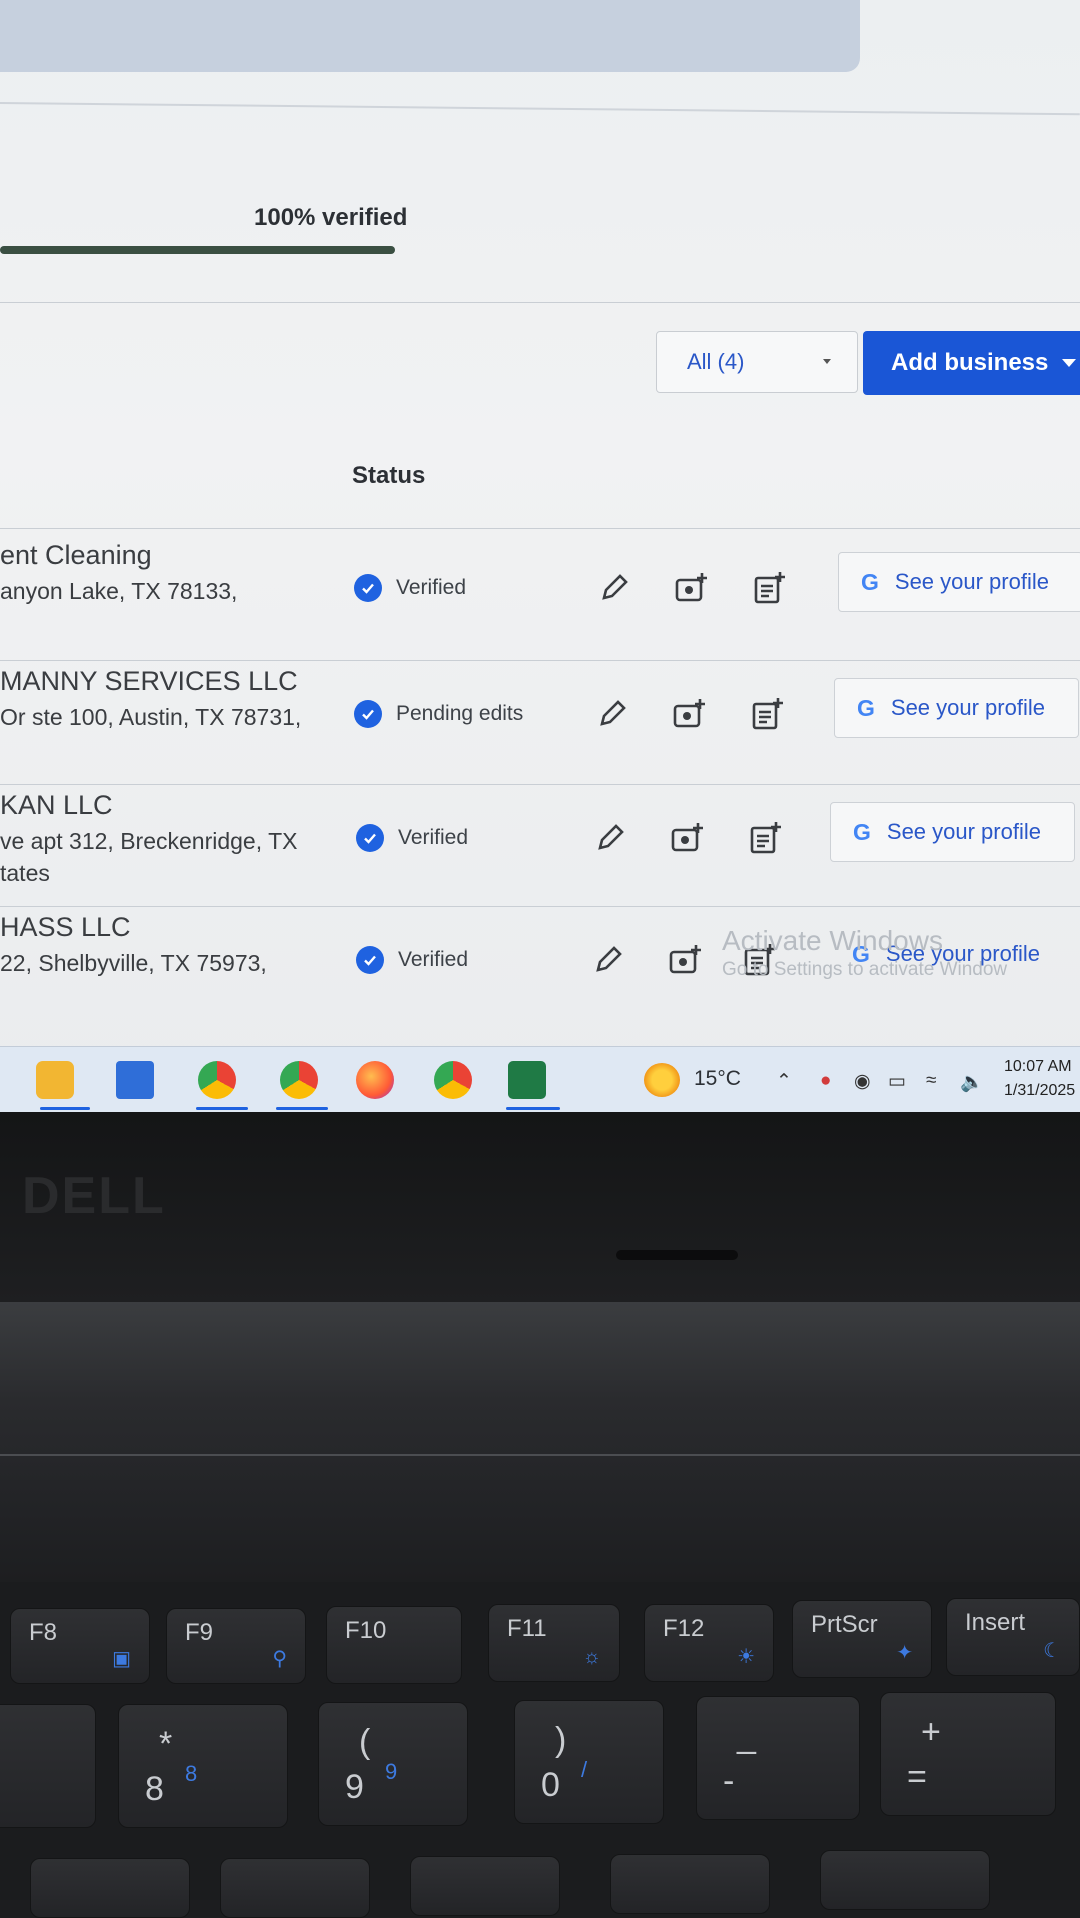  What do you see at coordinates (709, 1643) in the screenshot?
I see `key-f12: F12 ☀` at bounding box center [709, 1643].